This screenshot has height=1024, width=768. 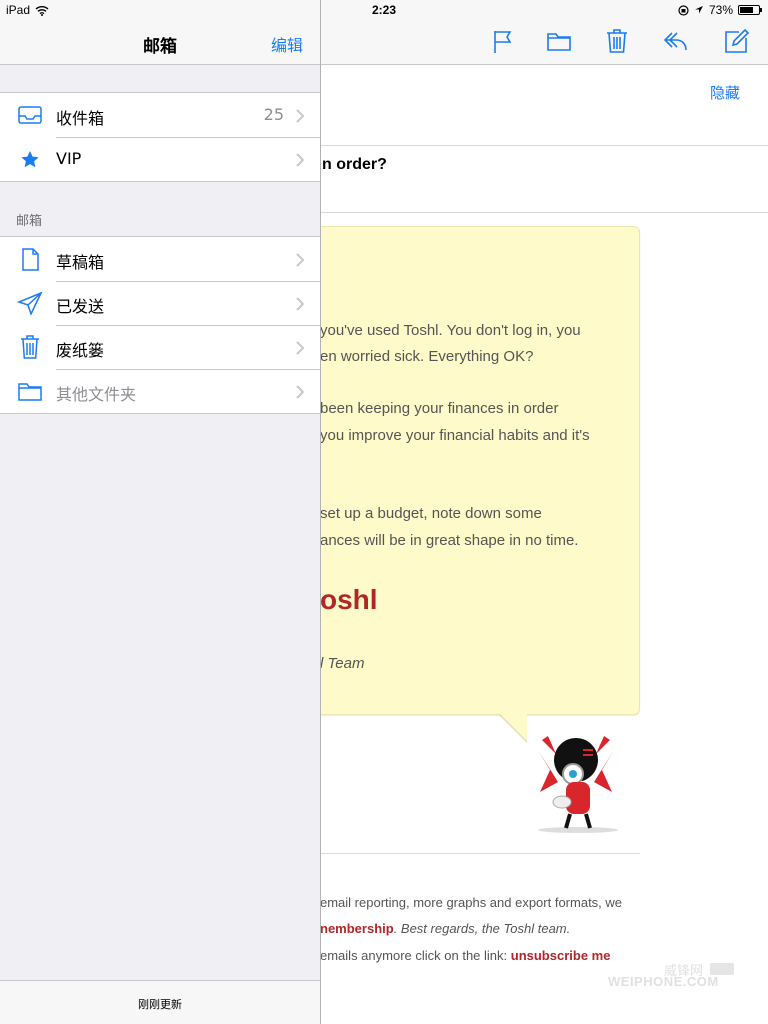 I want to click on sidebar-bottom-toolbar: 刚刚更新, so click(x=160, y=1002).